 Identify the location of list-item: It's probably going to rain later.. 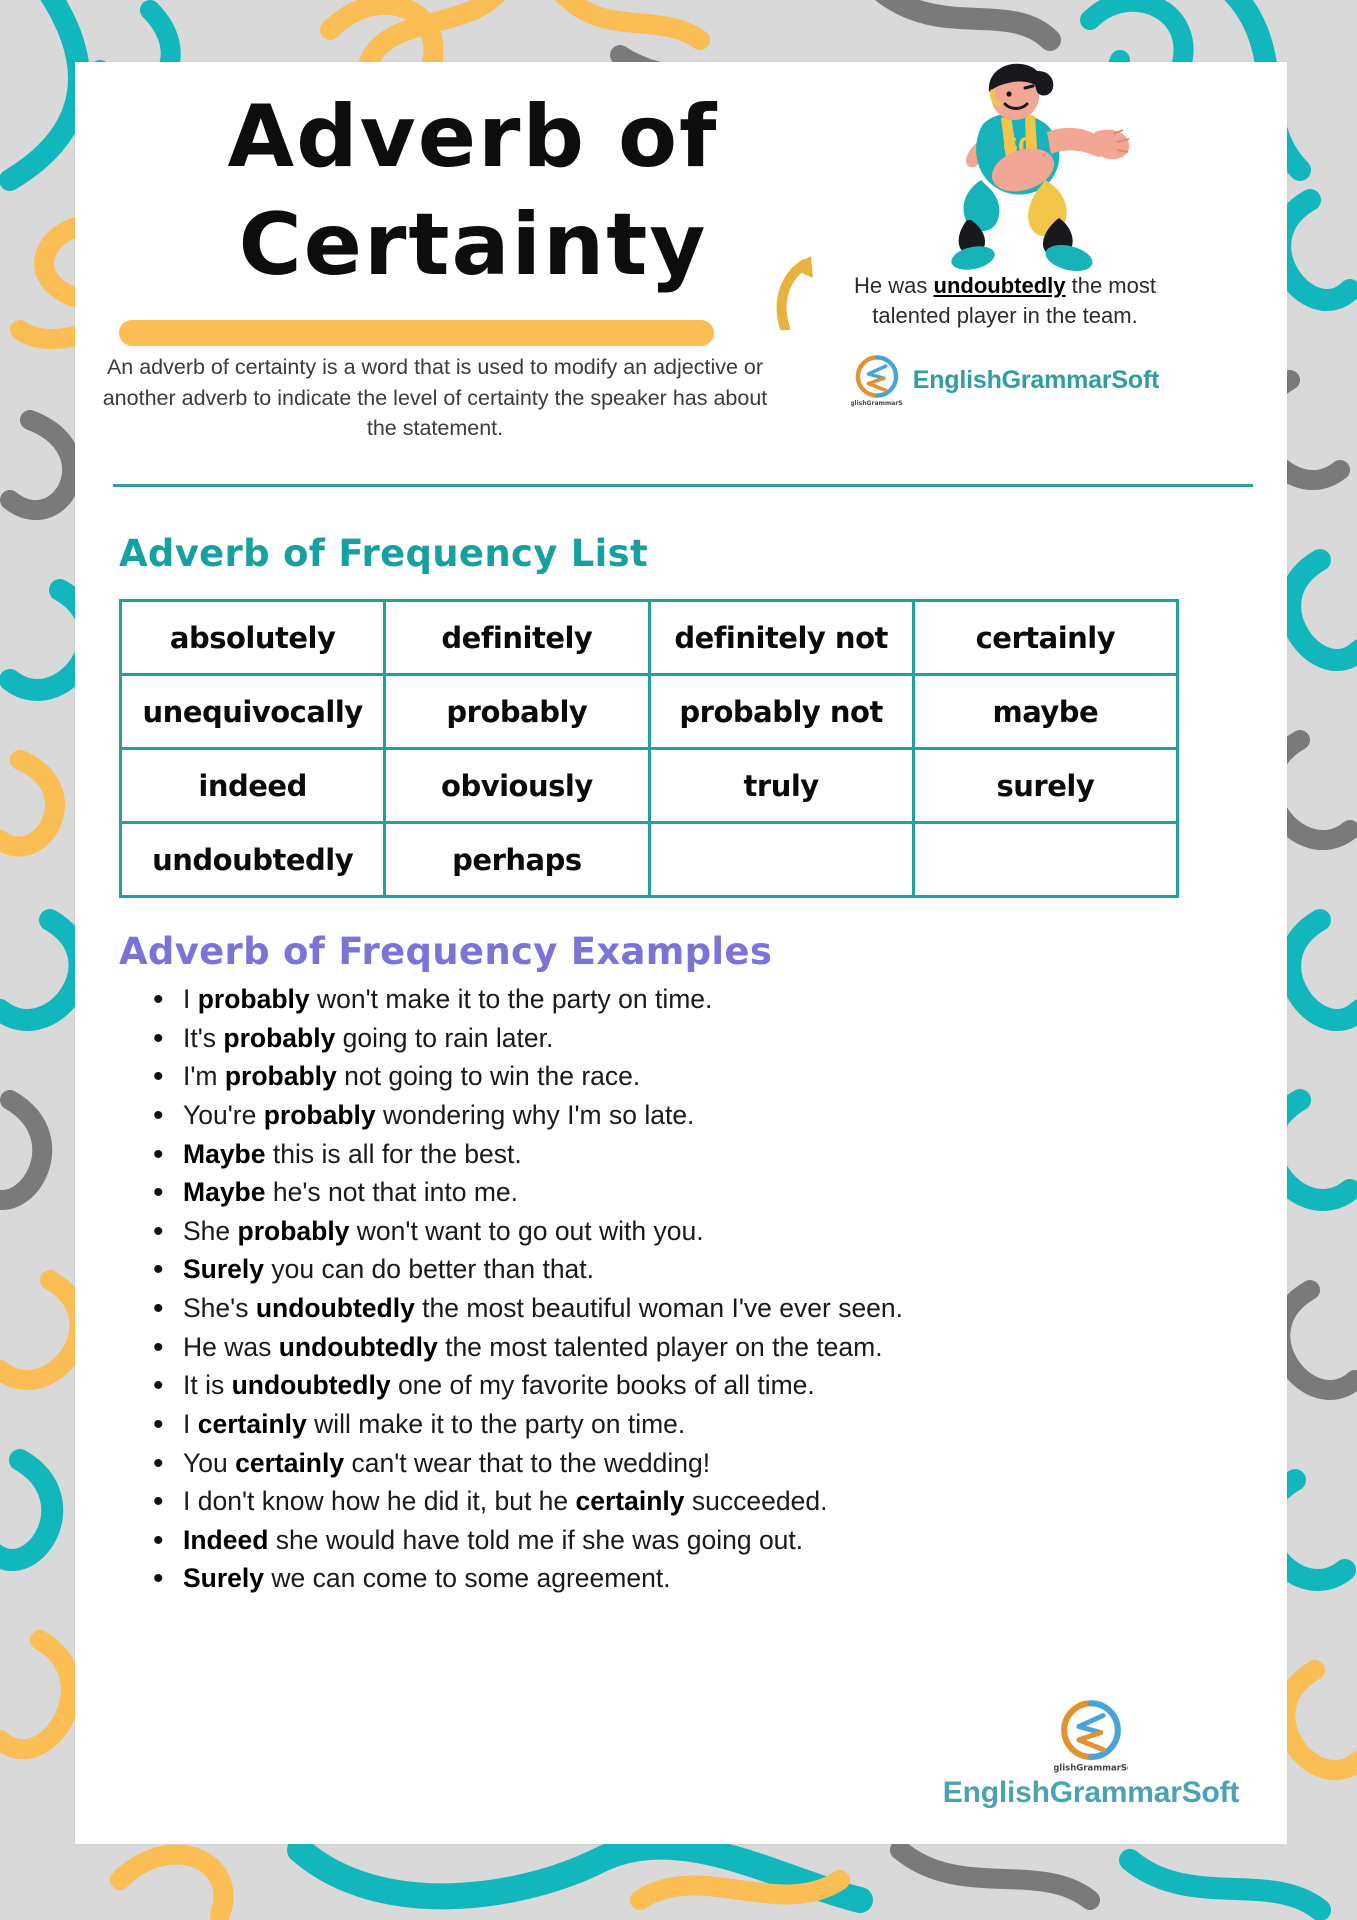
(698, 1039).